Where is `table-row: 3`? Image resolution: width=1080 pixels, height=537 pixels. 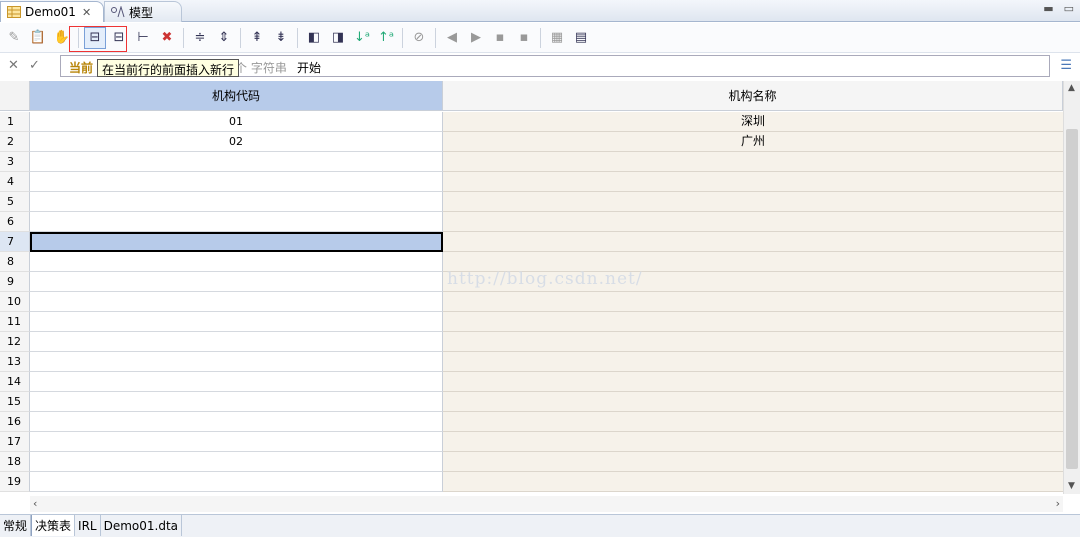
table-row: 3 is located at coordinates (531, 162).